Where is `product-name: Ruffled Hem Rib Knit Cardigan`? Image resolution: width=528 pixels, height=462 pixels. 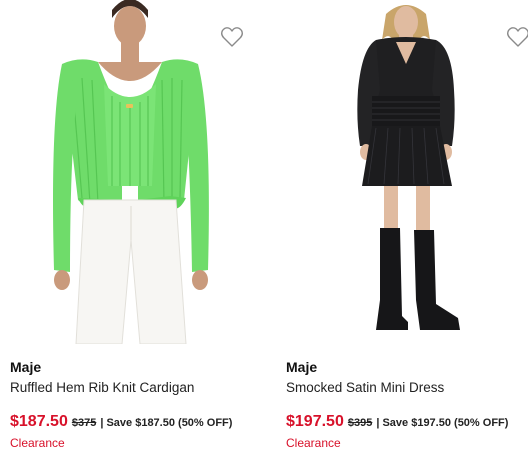
product-name: Ruffled Hem Rib Knit Cardigan is located at coordinates (102, 387).